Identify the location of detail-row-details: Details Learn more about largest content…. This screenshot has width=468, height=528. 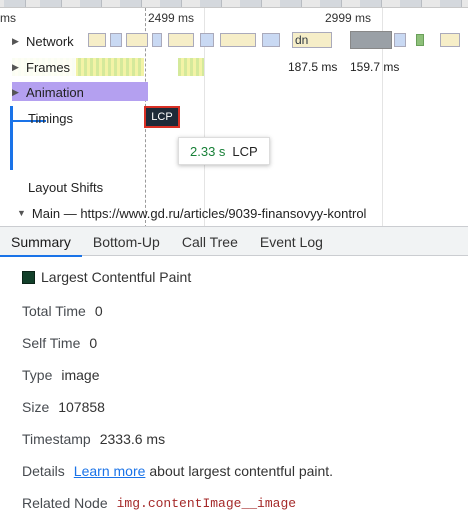
(177, 471).